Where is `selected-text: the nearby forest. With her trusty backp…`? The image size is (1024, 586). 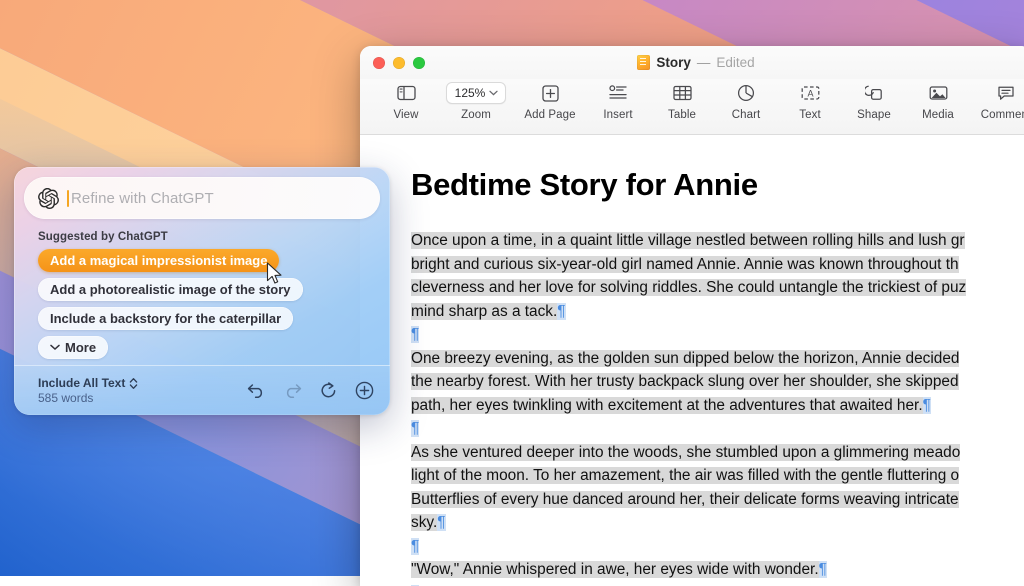
selected-text: the nearby forest. With her trusty backp… is located at coordinates (685, 381).